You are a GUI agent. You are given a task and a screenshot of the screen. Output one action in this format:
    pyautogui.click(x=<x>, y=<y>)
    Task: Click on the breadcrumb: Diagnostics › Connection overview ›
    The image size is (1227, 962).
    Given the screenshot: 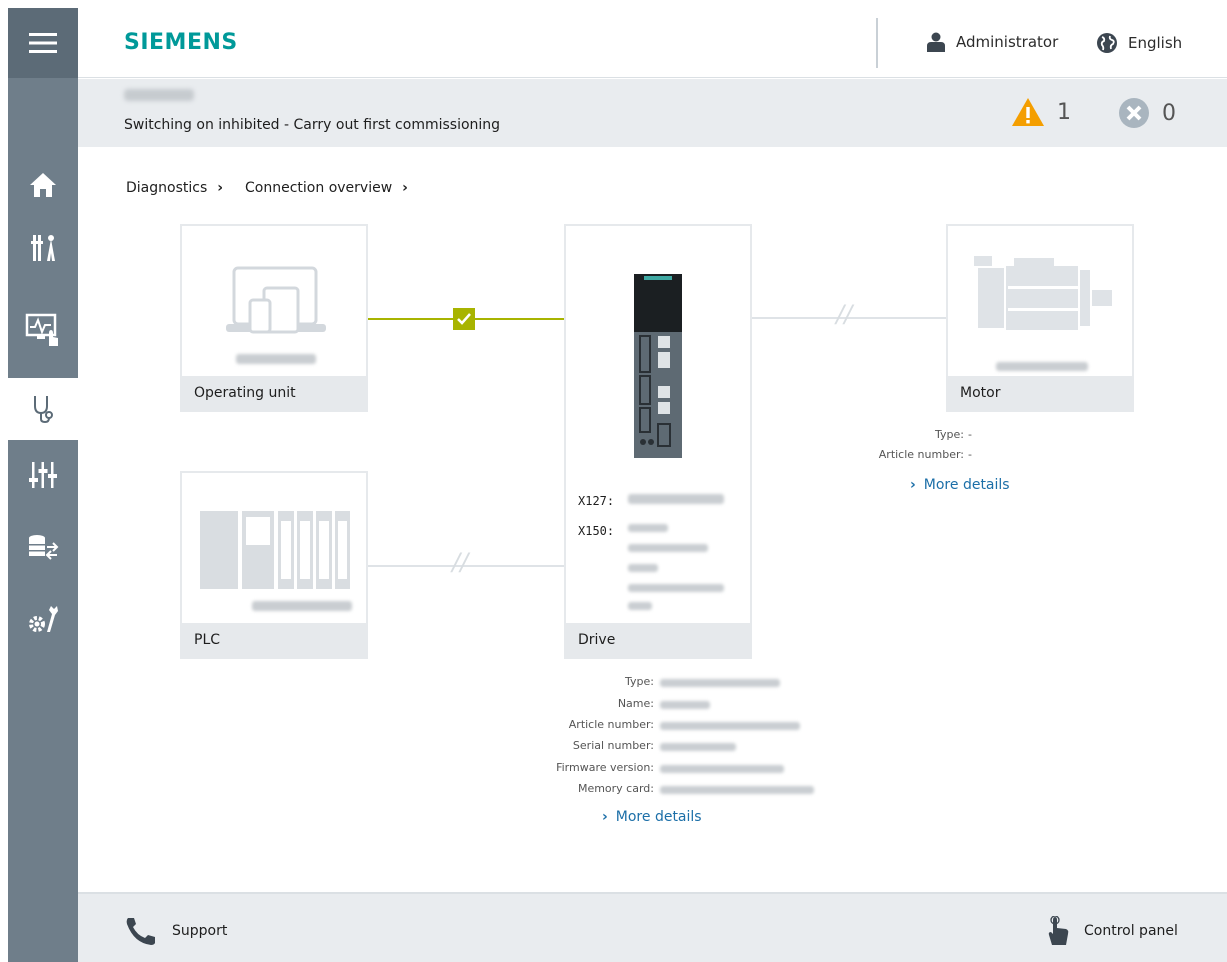 What is the action you would take?
    pyautogui.click(x=273, y=188)
    